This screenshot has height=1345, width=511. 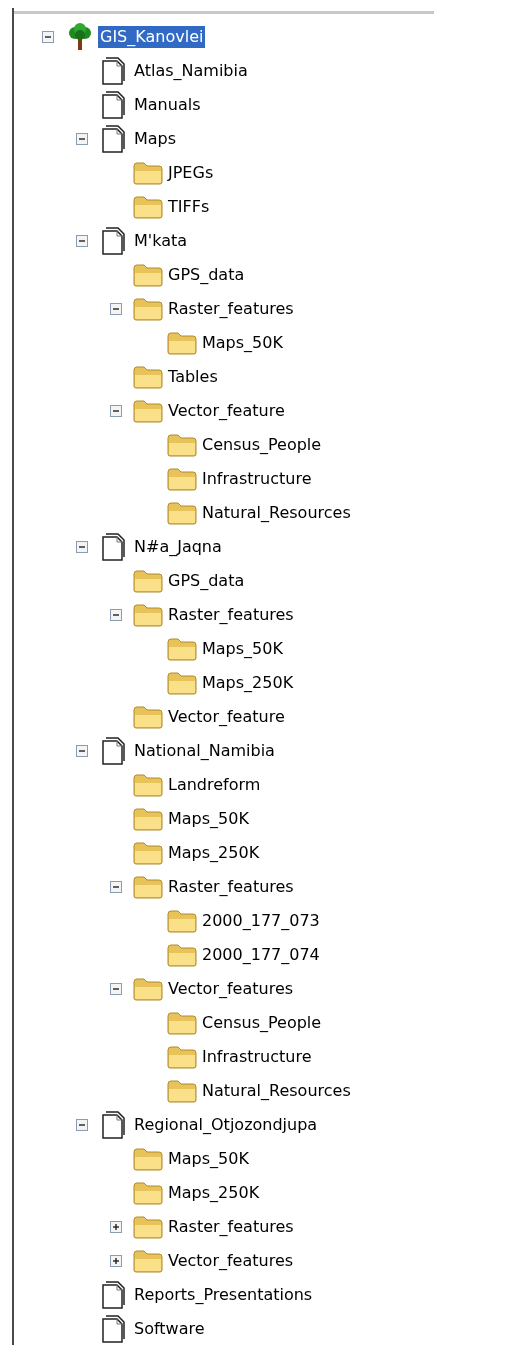 I want to click on tree-item: Atlas_Namibia, so click(x=191, y=71).